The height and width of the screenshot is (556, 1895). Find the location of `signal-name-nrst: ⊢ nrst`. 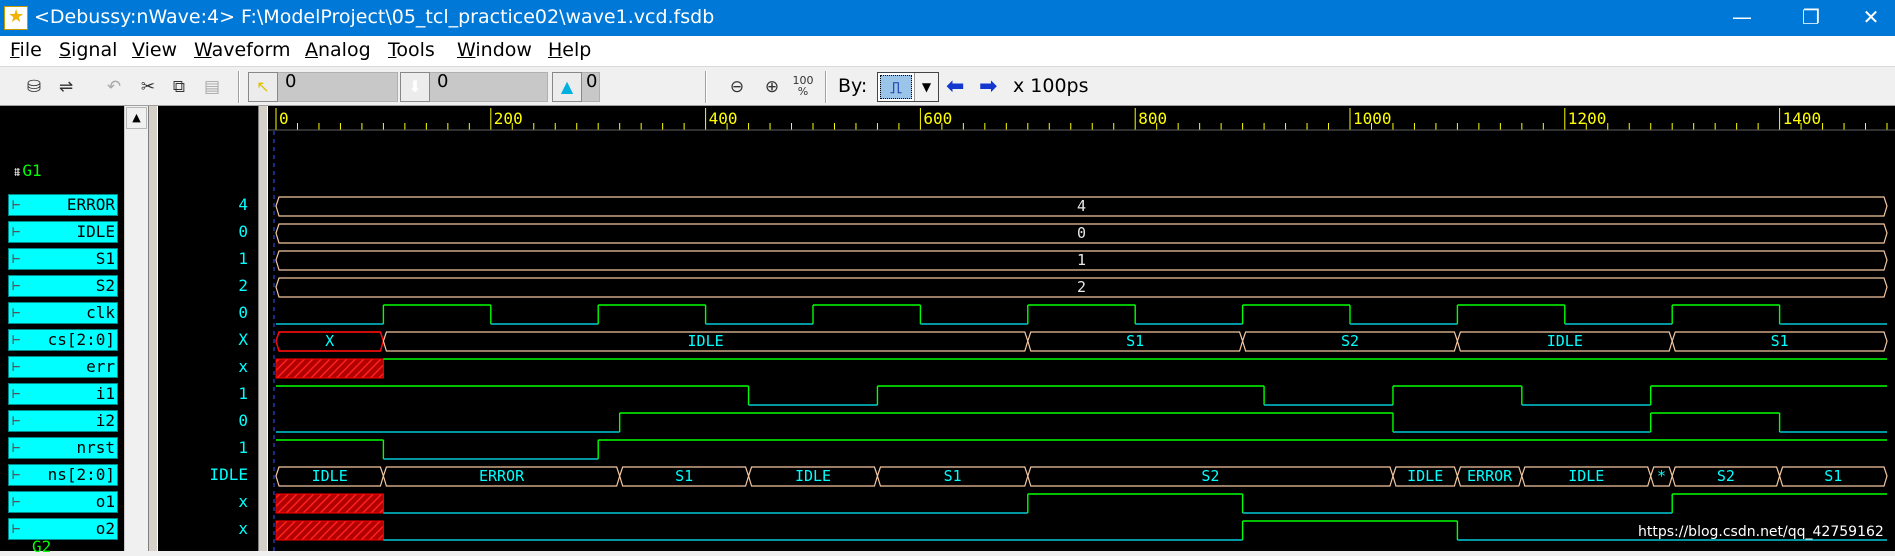

signal-name-nrst: ⊢ nrst is located at coordinates (63, 448).